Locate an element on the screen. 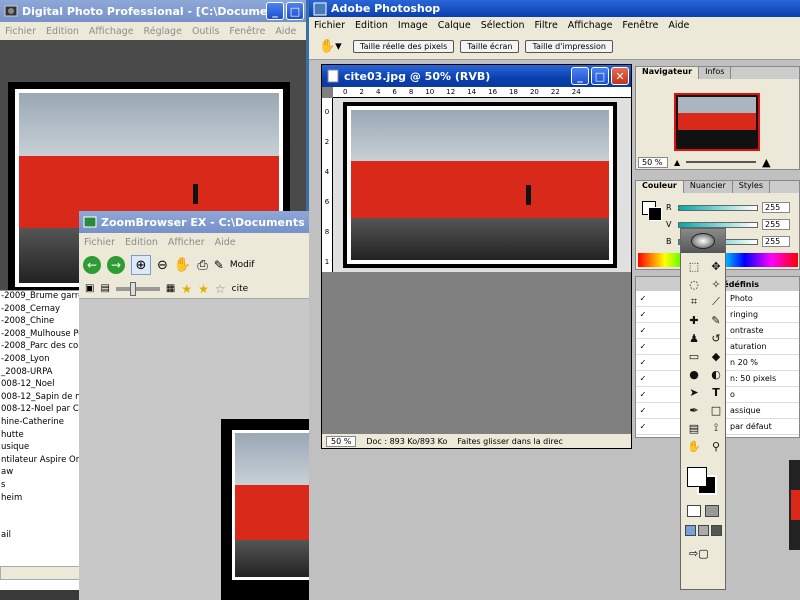 Image resolution: width=800 pixels, height=600 pixels. panel-tab: Navigateur is located at coordinates (668, 73).